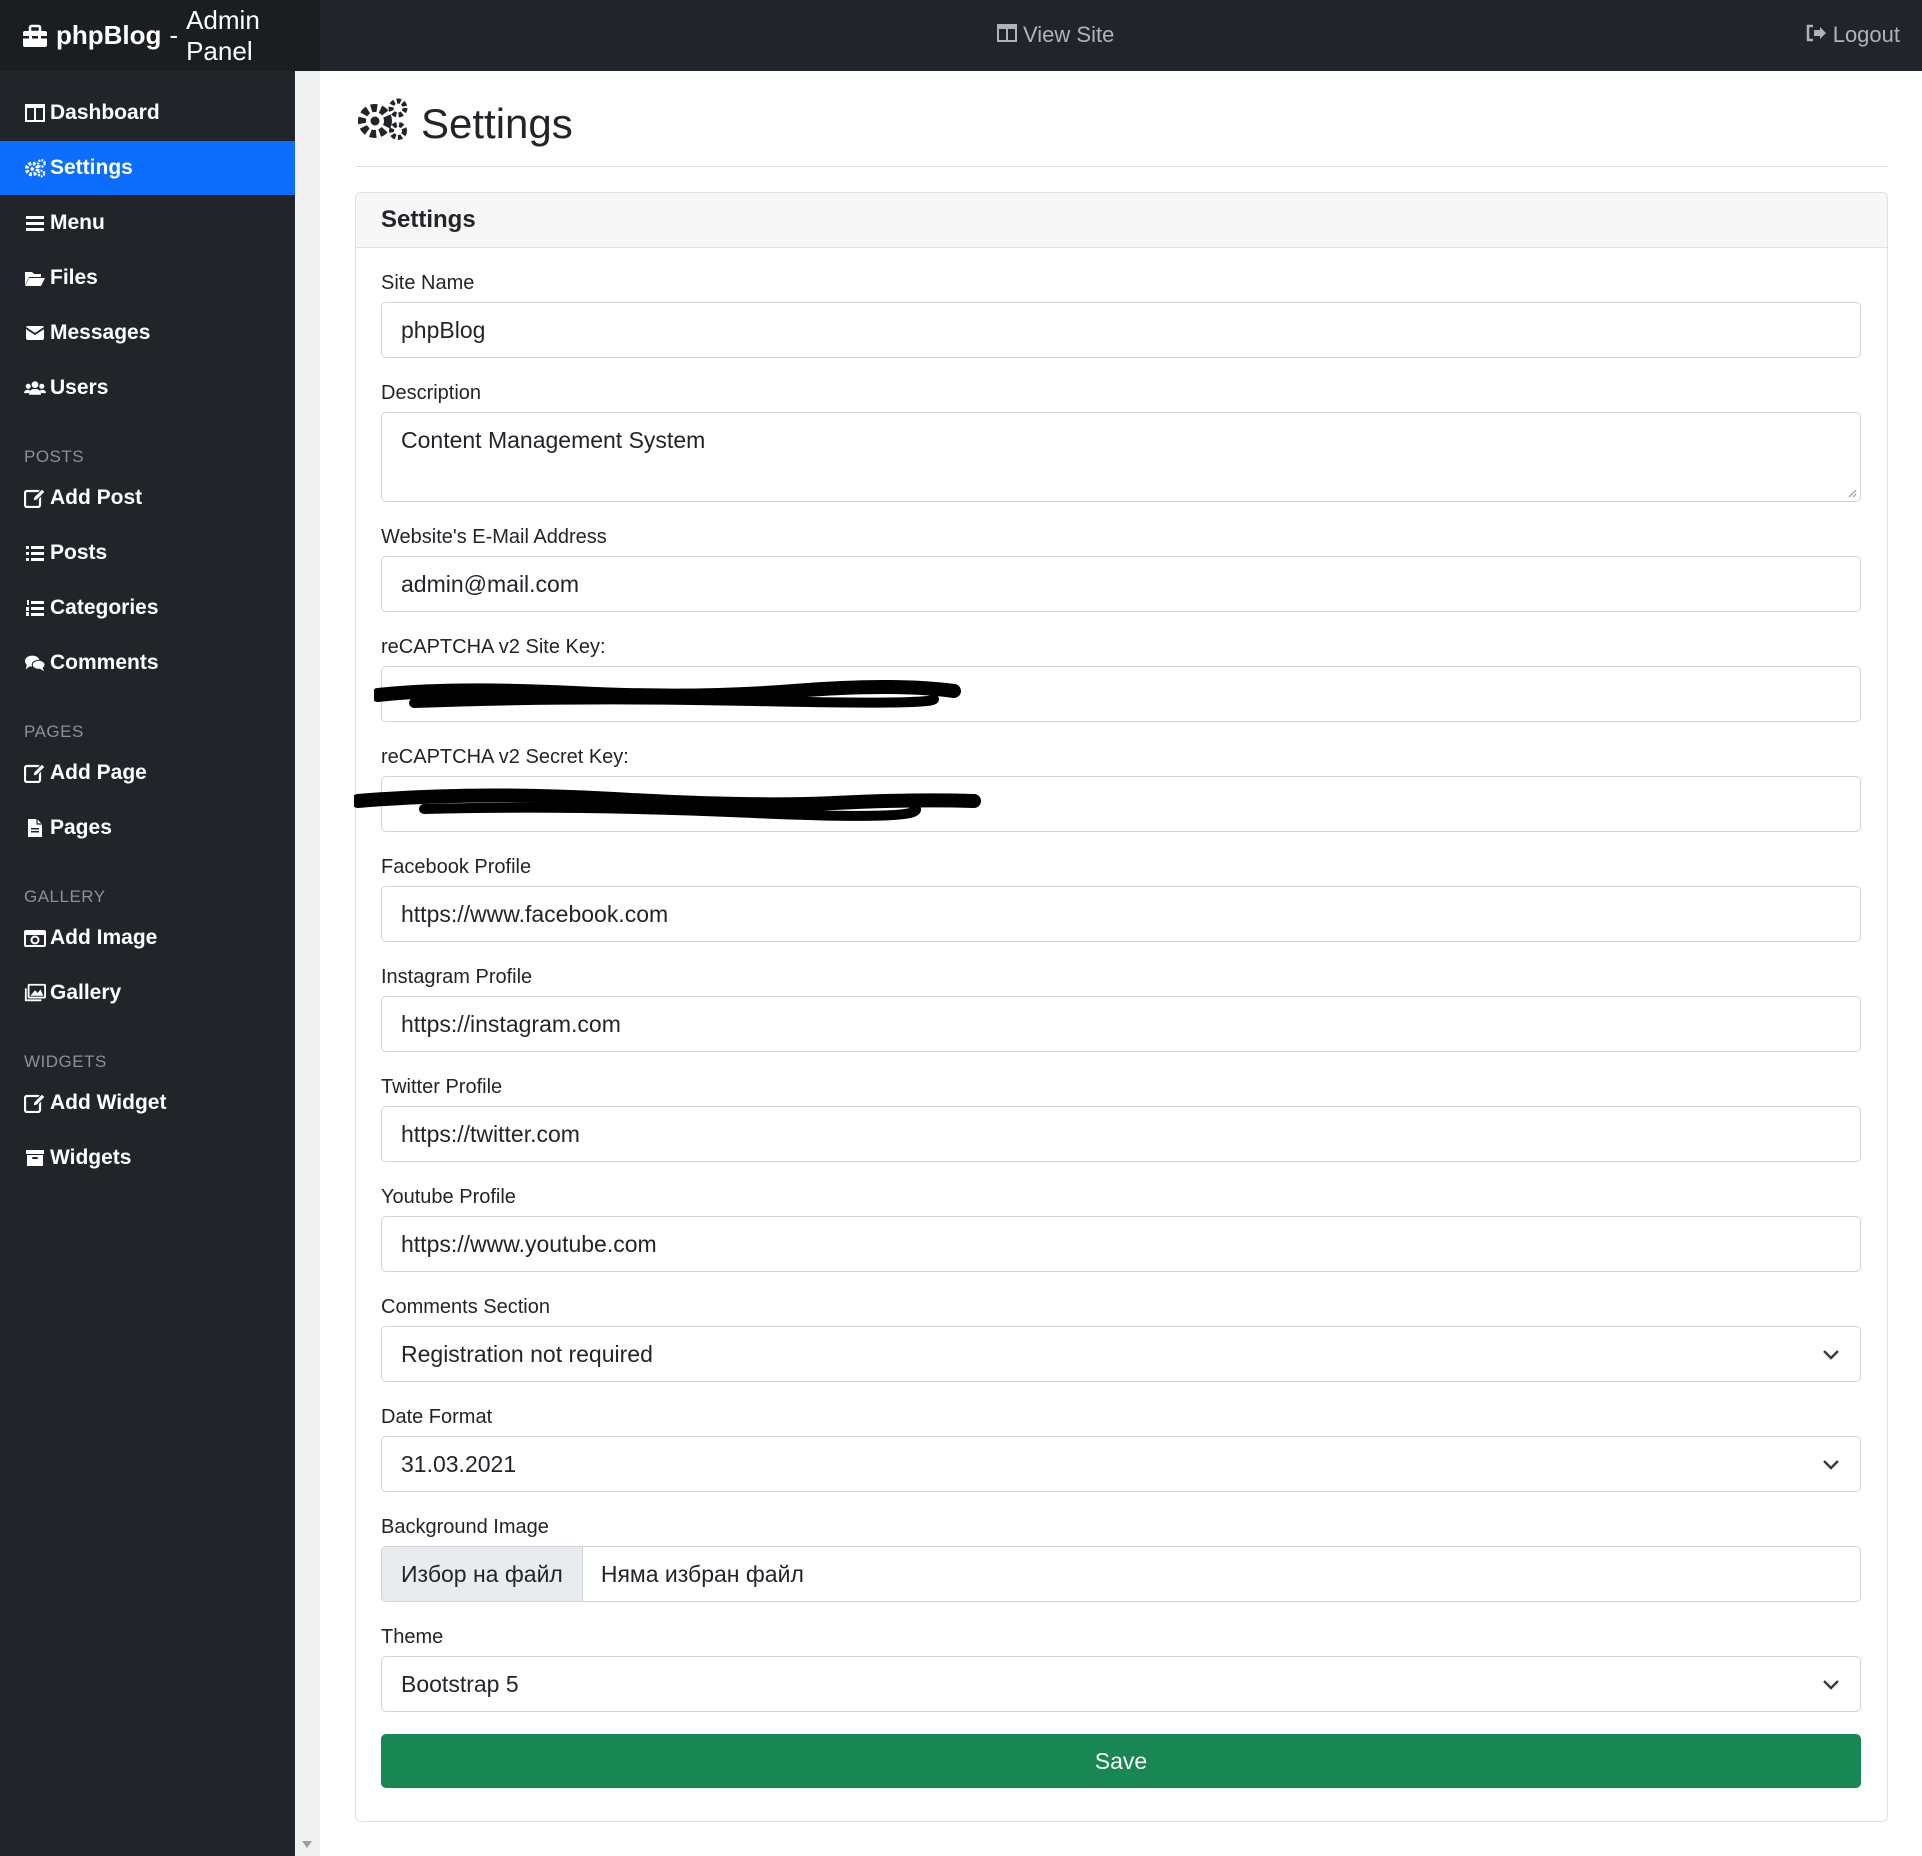  What do you see at coordinates (307, 963) in the screenshot?
I see `sidebar-scrollbar` at bounding box center [307, 963].